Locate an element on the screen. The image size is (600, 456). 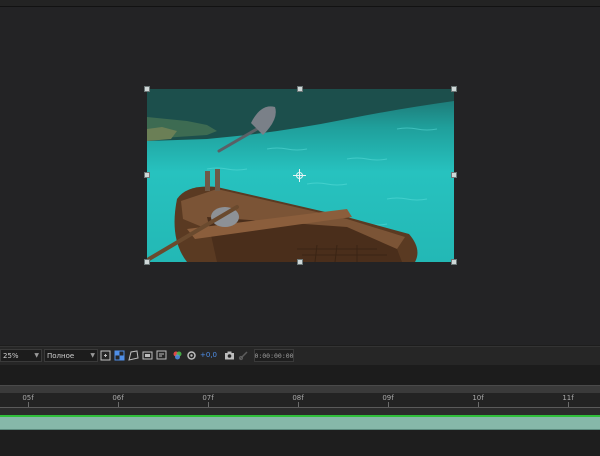
ruler-label: 08f is located at coordinates (298, 398).